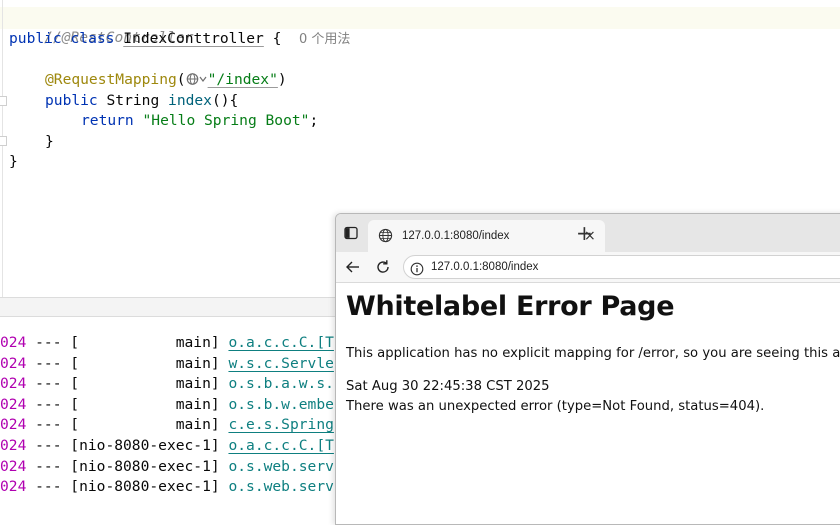  I want to click on log-logger: o.s.b.a.w.s., so click(280, 383).